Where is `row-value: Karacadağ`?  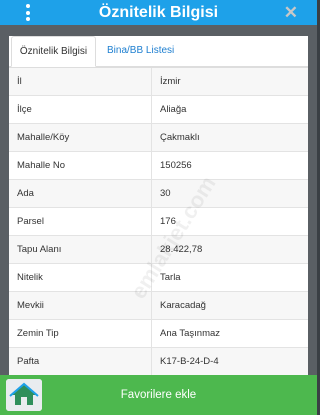
row-value: Karacadağ is located at coordinates (183, 305).